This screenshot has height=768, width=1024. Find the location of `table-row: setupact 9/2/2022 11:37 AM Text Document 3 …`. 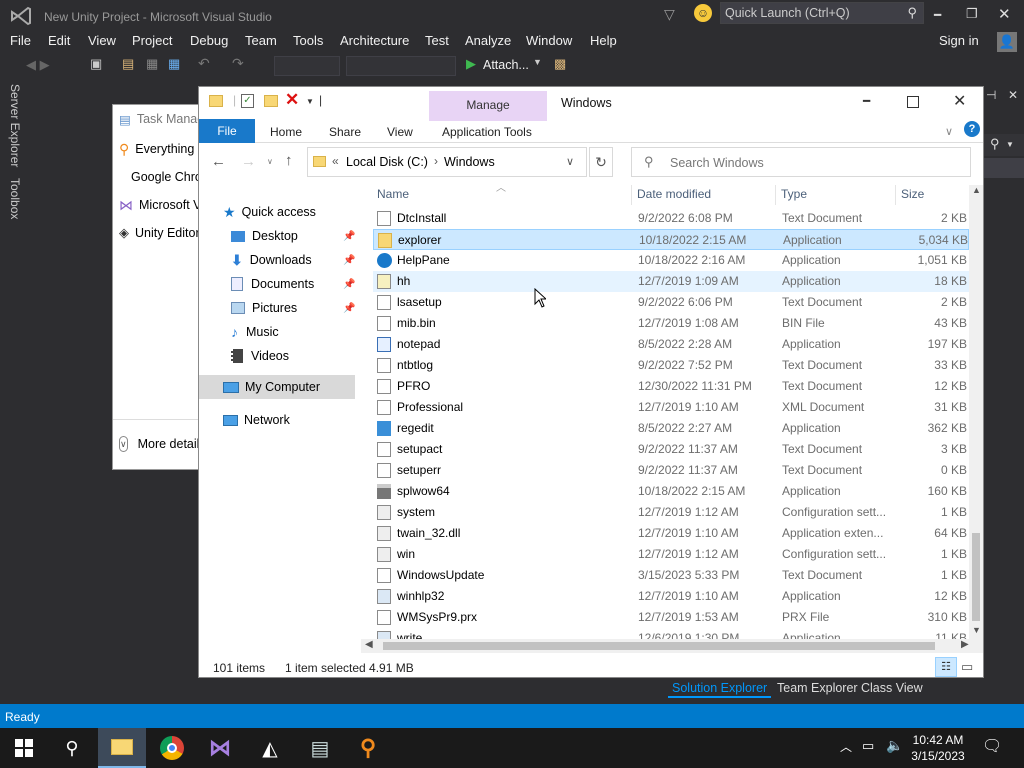

table-row: setupact 9/2/2022 11:37 AM Text Document 3 … is located at coordinates (671, 449).